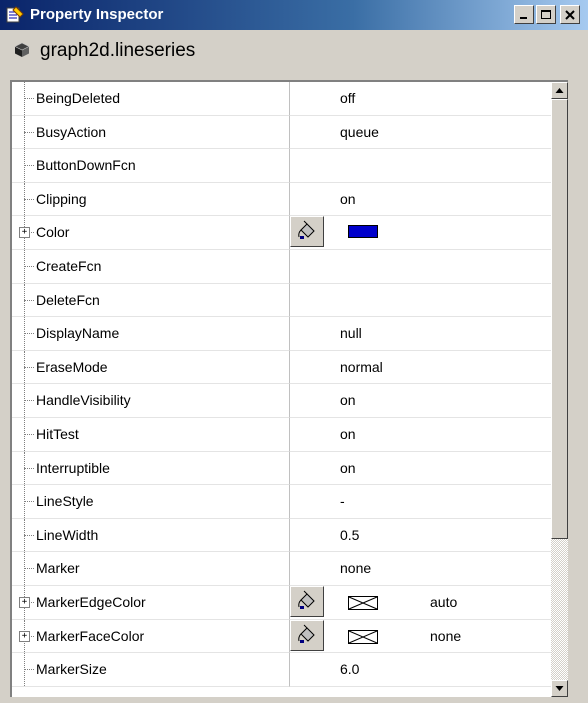 This screenshot has width=588, height=703. What do you see at coordinates (72, 366) in the screenshot?
I see `property-name: EraseMode` at bounding box center [72, 366].